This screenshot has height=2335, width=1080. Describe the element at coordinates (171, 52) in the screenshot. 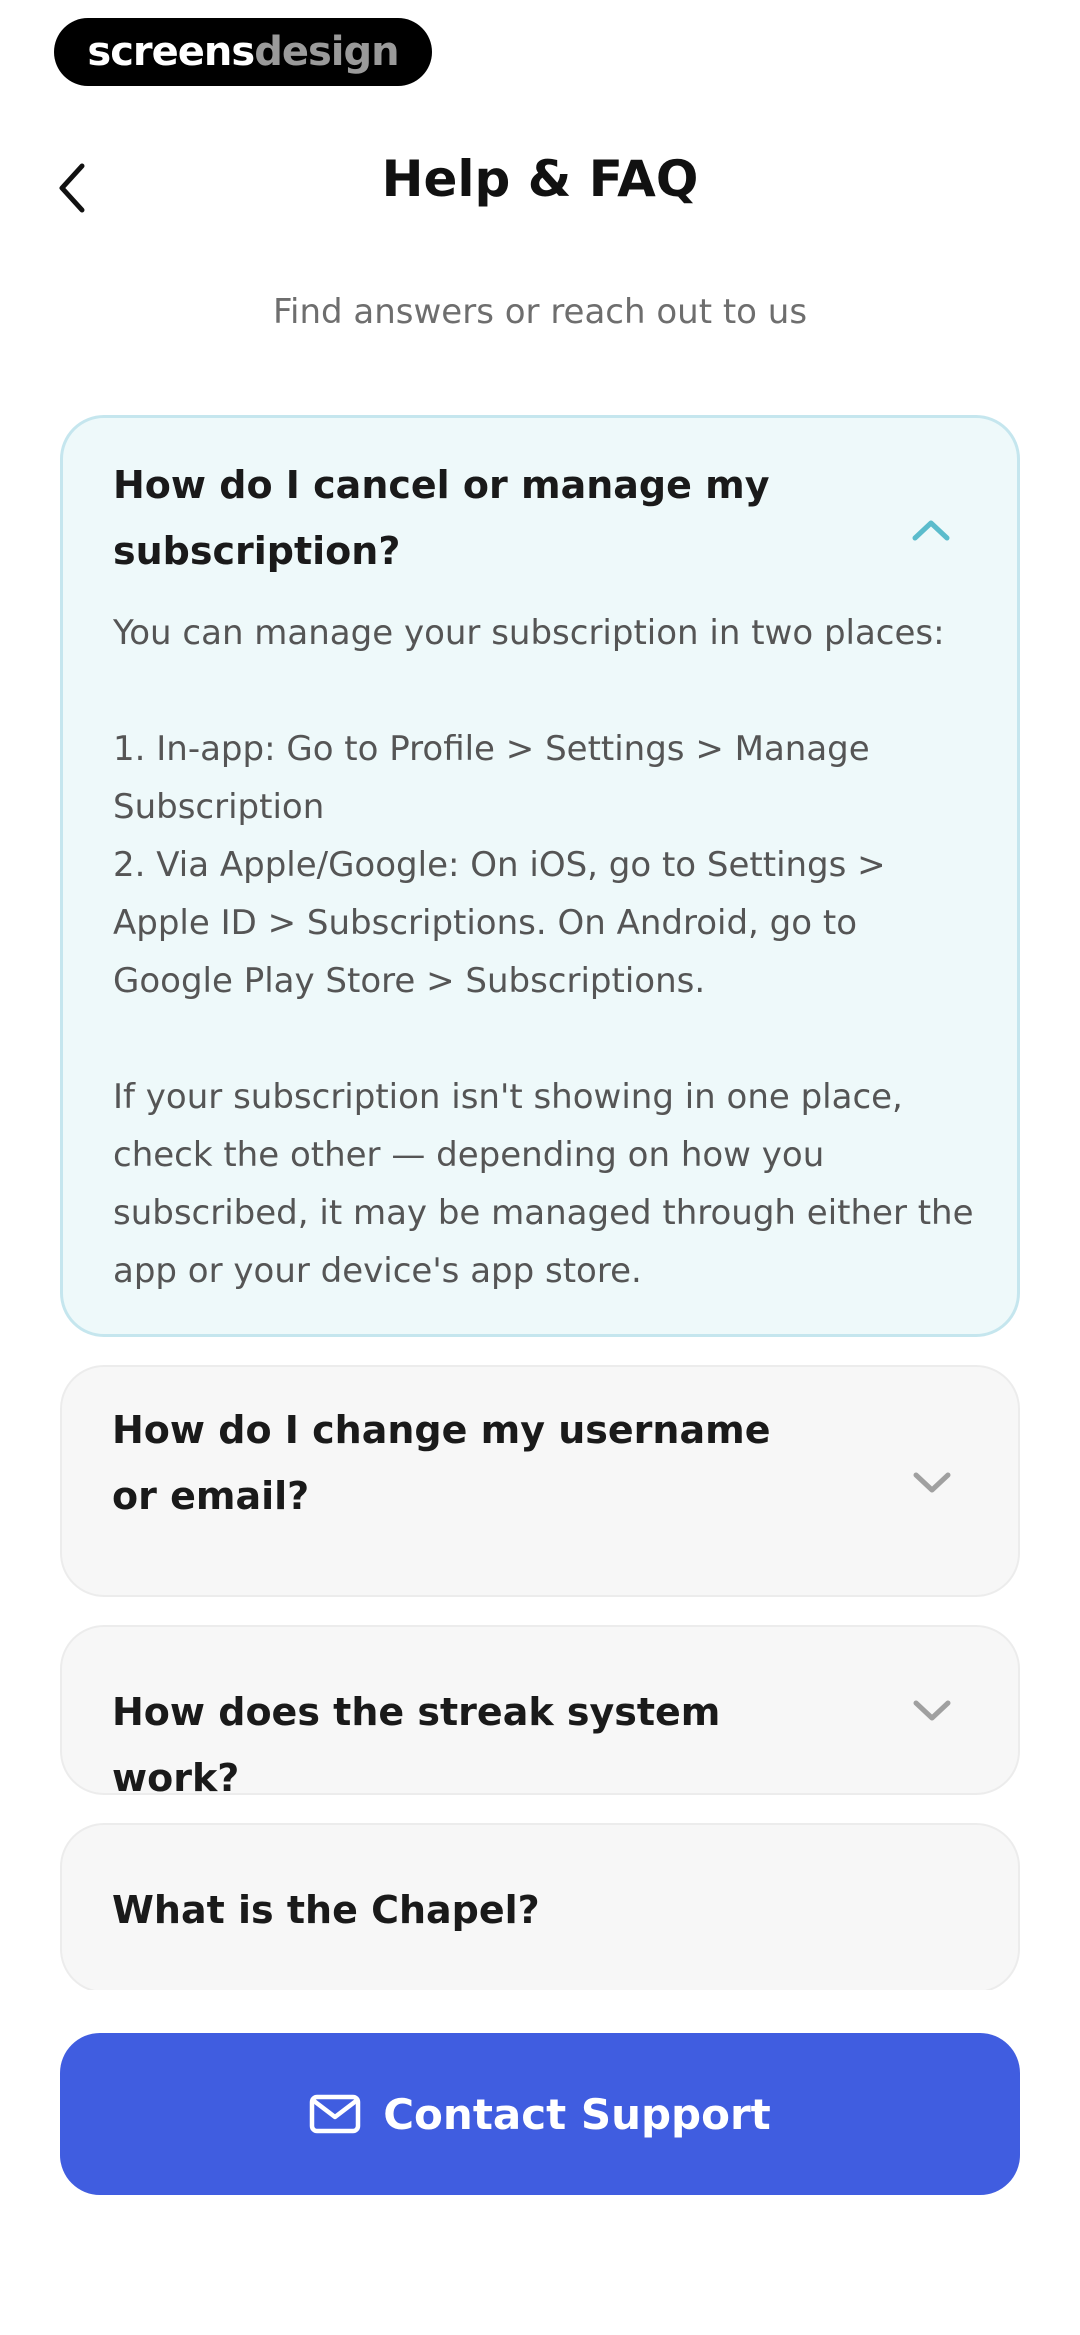

I see `brand-part-1: screens` at that location.